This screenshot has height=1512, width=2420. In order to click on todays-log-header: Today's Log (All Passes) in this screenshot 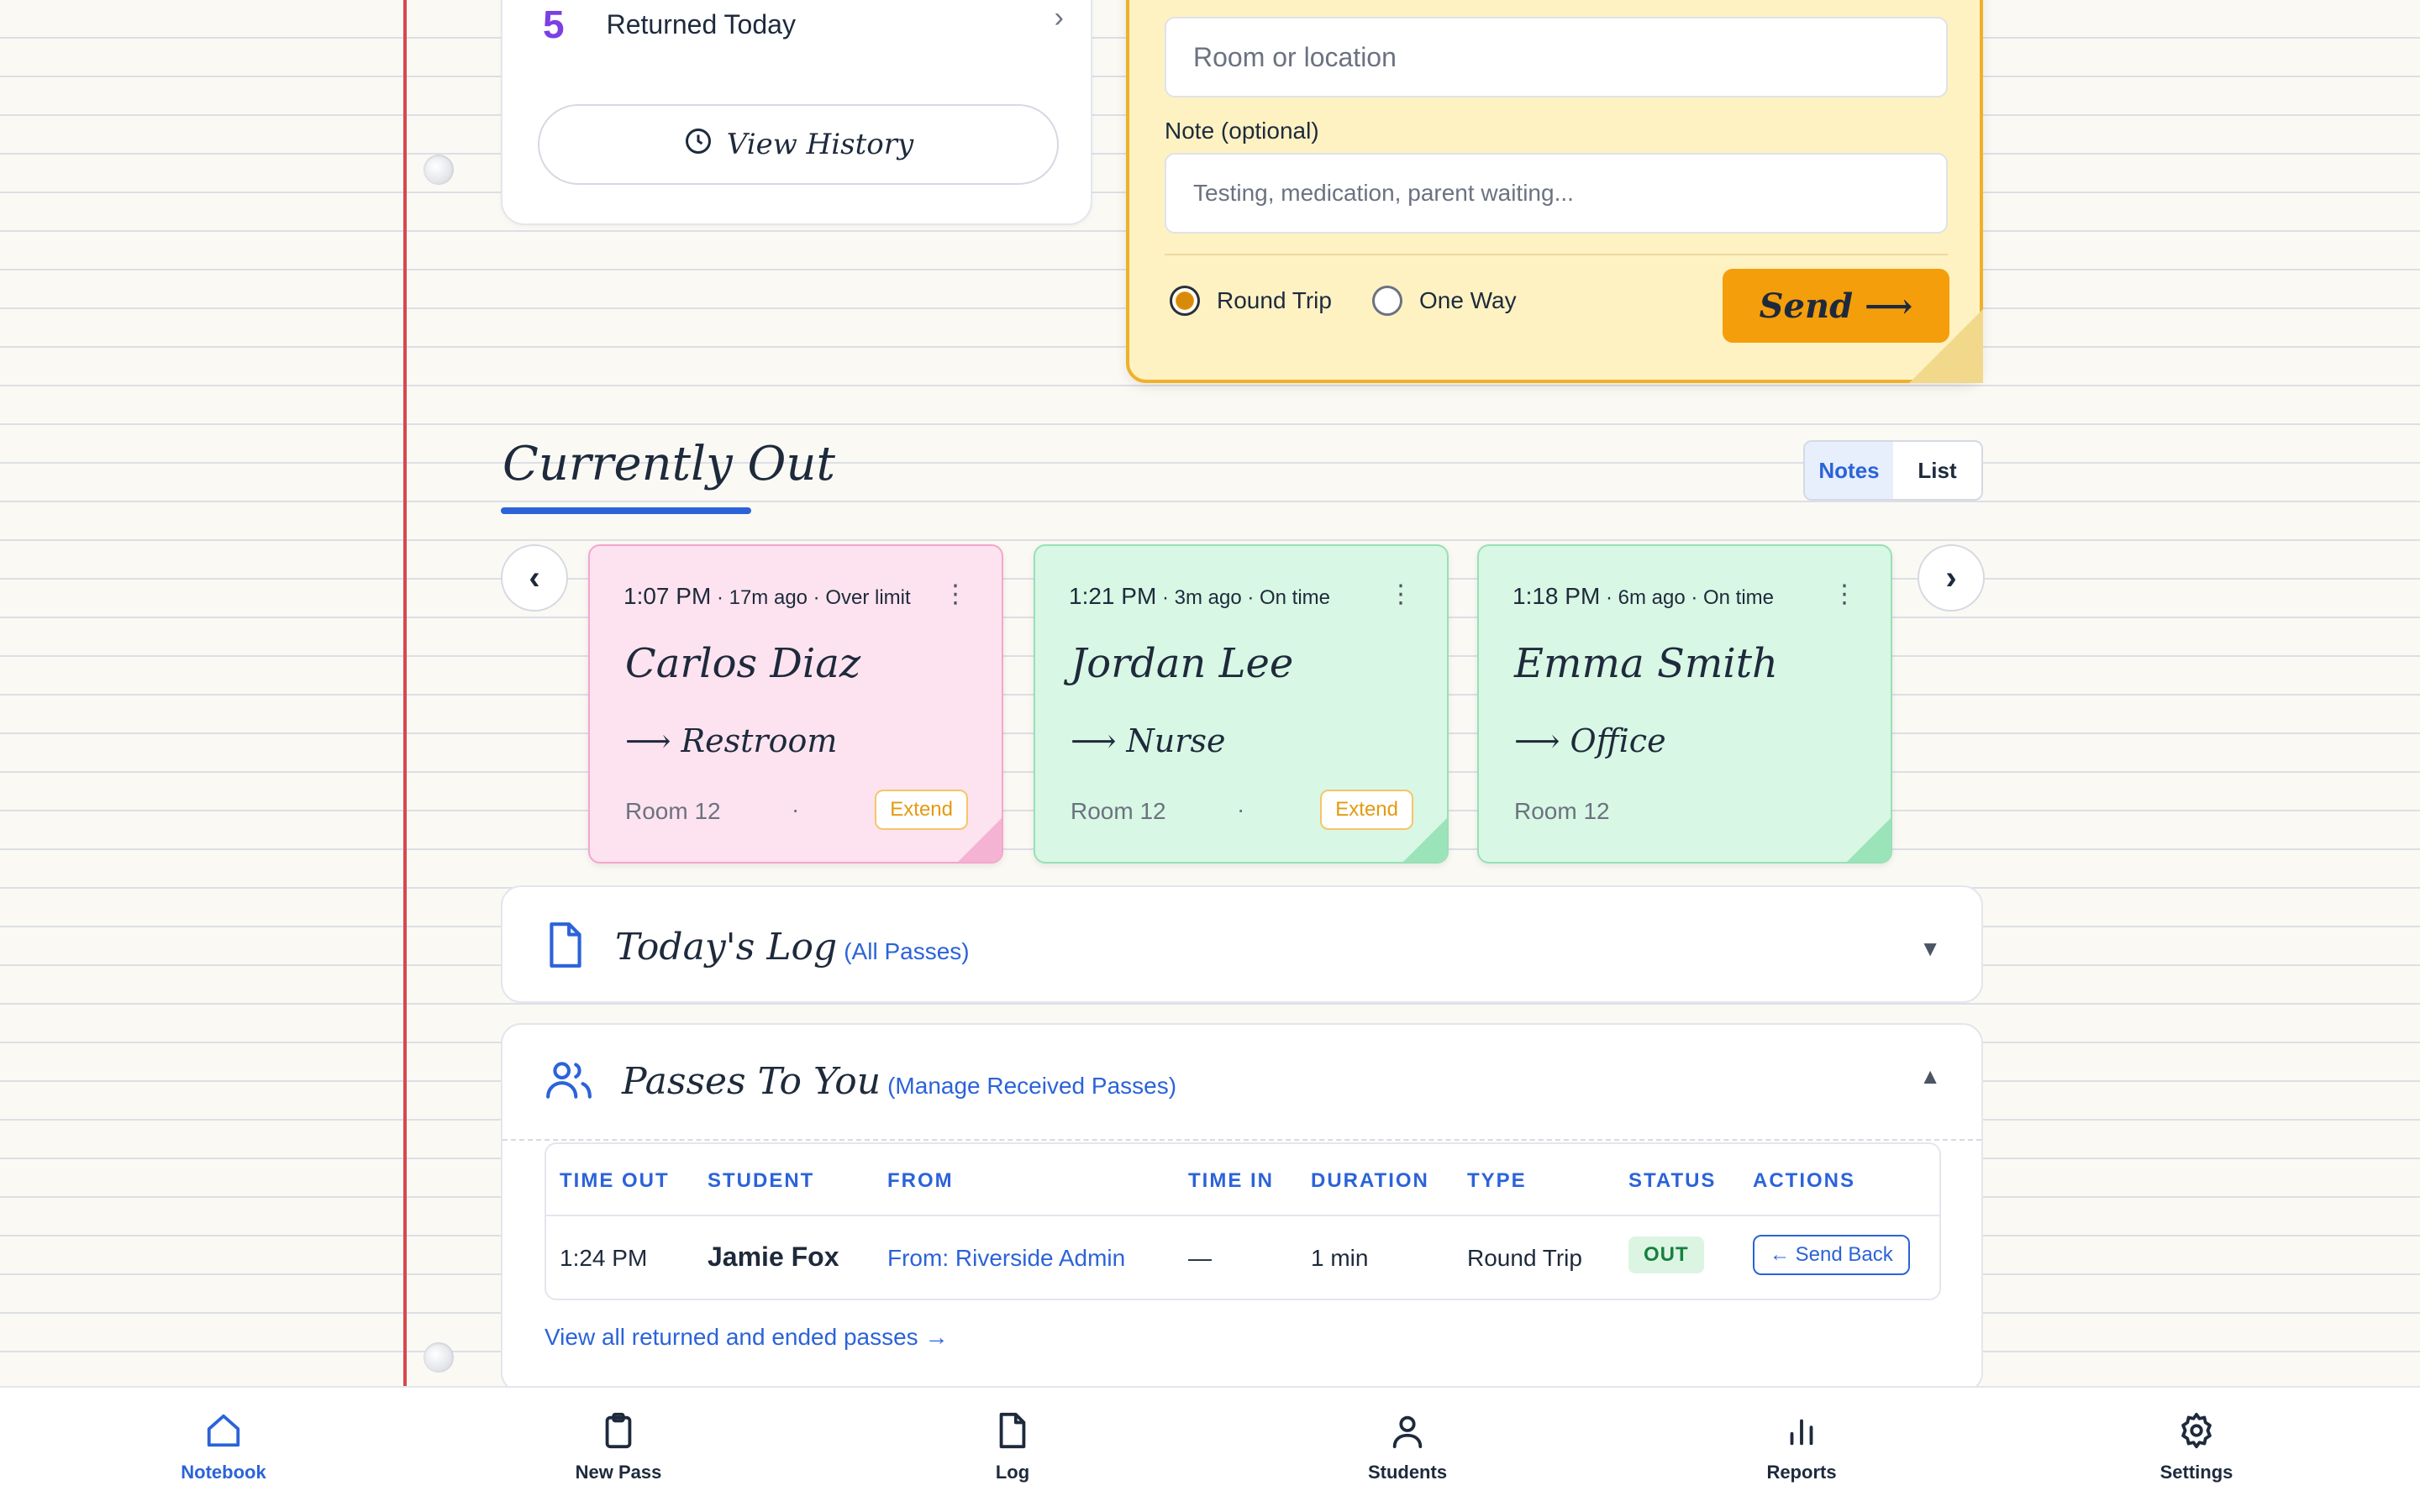, I will do `click(757, 947)`.